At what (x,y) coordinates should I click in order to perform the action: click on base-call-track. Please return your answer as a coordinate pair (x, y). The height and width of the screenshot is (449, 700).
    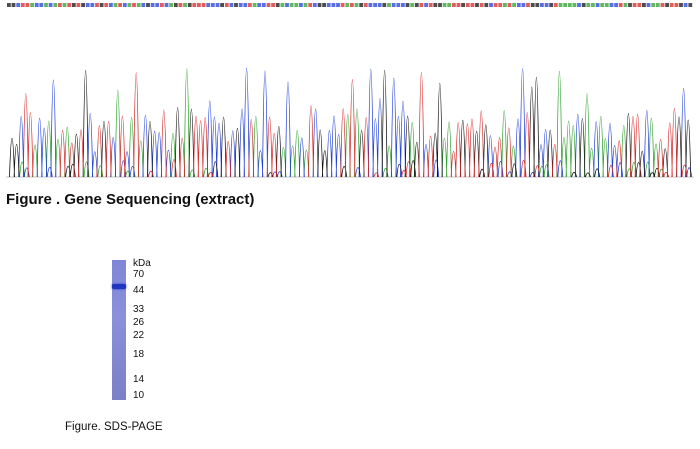
    Looking at the image, I should click on (350, 5).